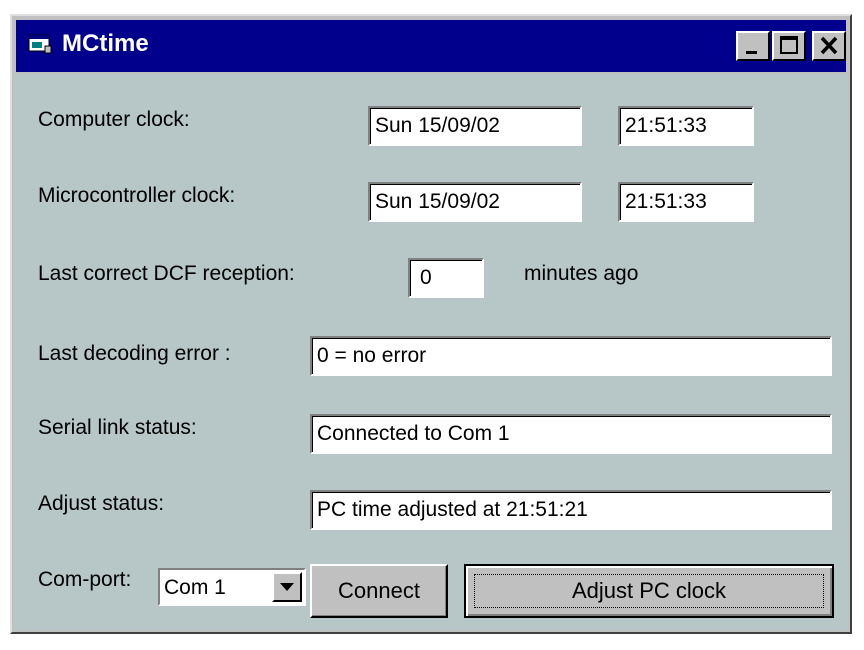  I want to click on computer-clock-label: Computer clock:, so click(114, 119).